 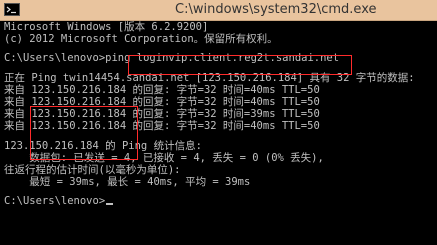 What do you see at coordinates (106, 27) in the screenshot?
I see `header-line-1: Microsoft Windows [版本 6.2.9200]` at bounding box center [106, 27].